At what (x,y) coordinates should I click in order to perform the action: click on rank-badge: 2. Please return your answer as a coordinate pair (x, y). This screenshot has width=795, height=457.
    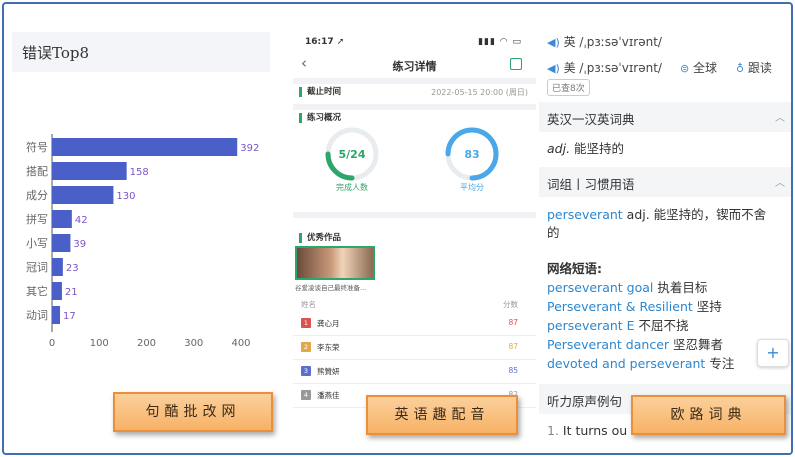
    Looking at the image, I should click on (306, 347).